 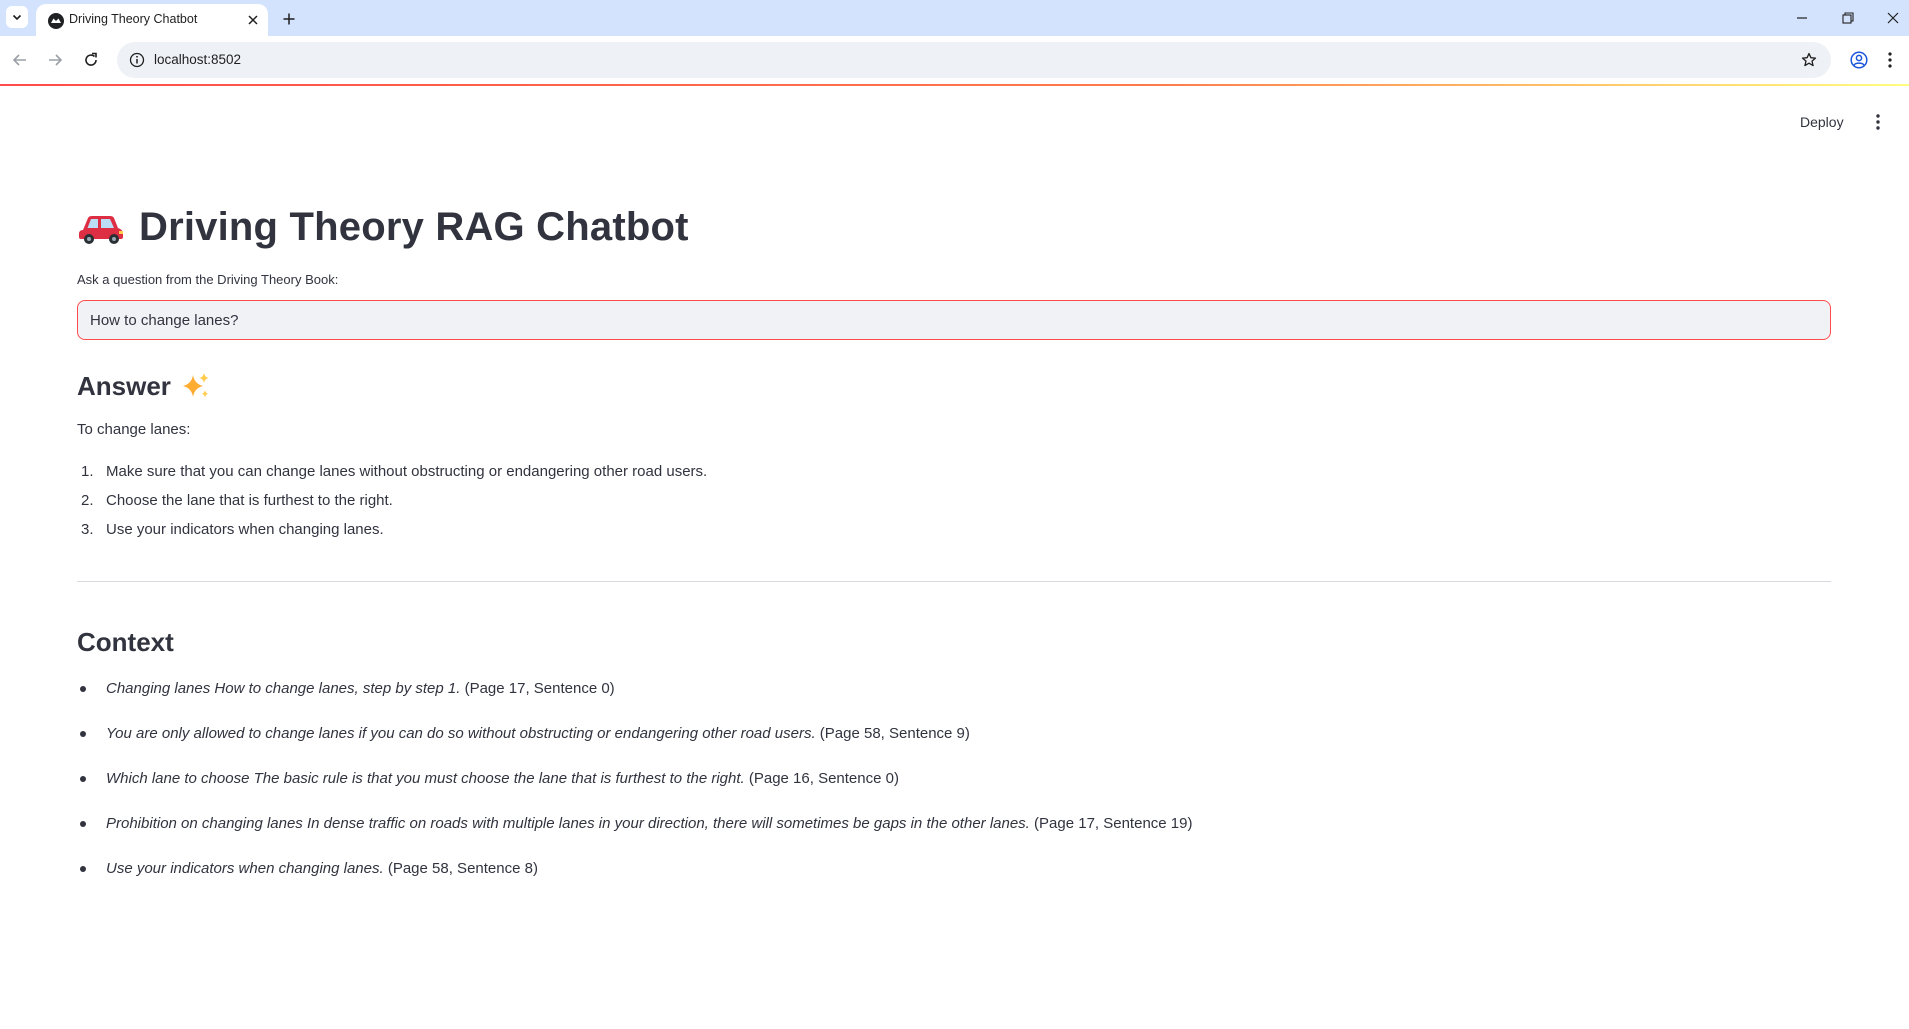 I want to click on title-row: Driving Theory RAG Chatbot, so click(x=954, y=227).